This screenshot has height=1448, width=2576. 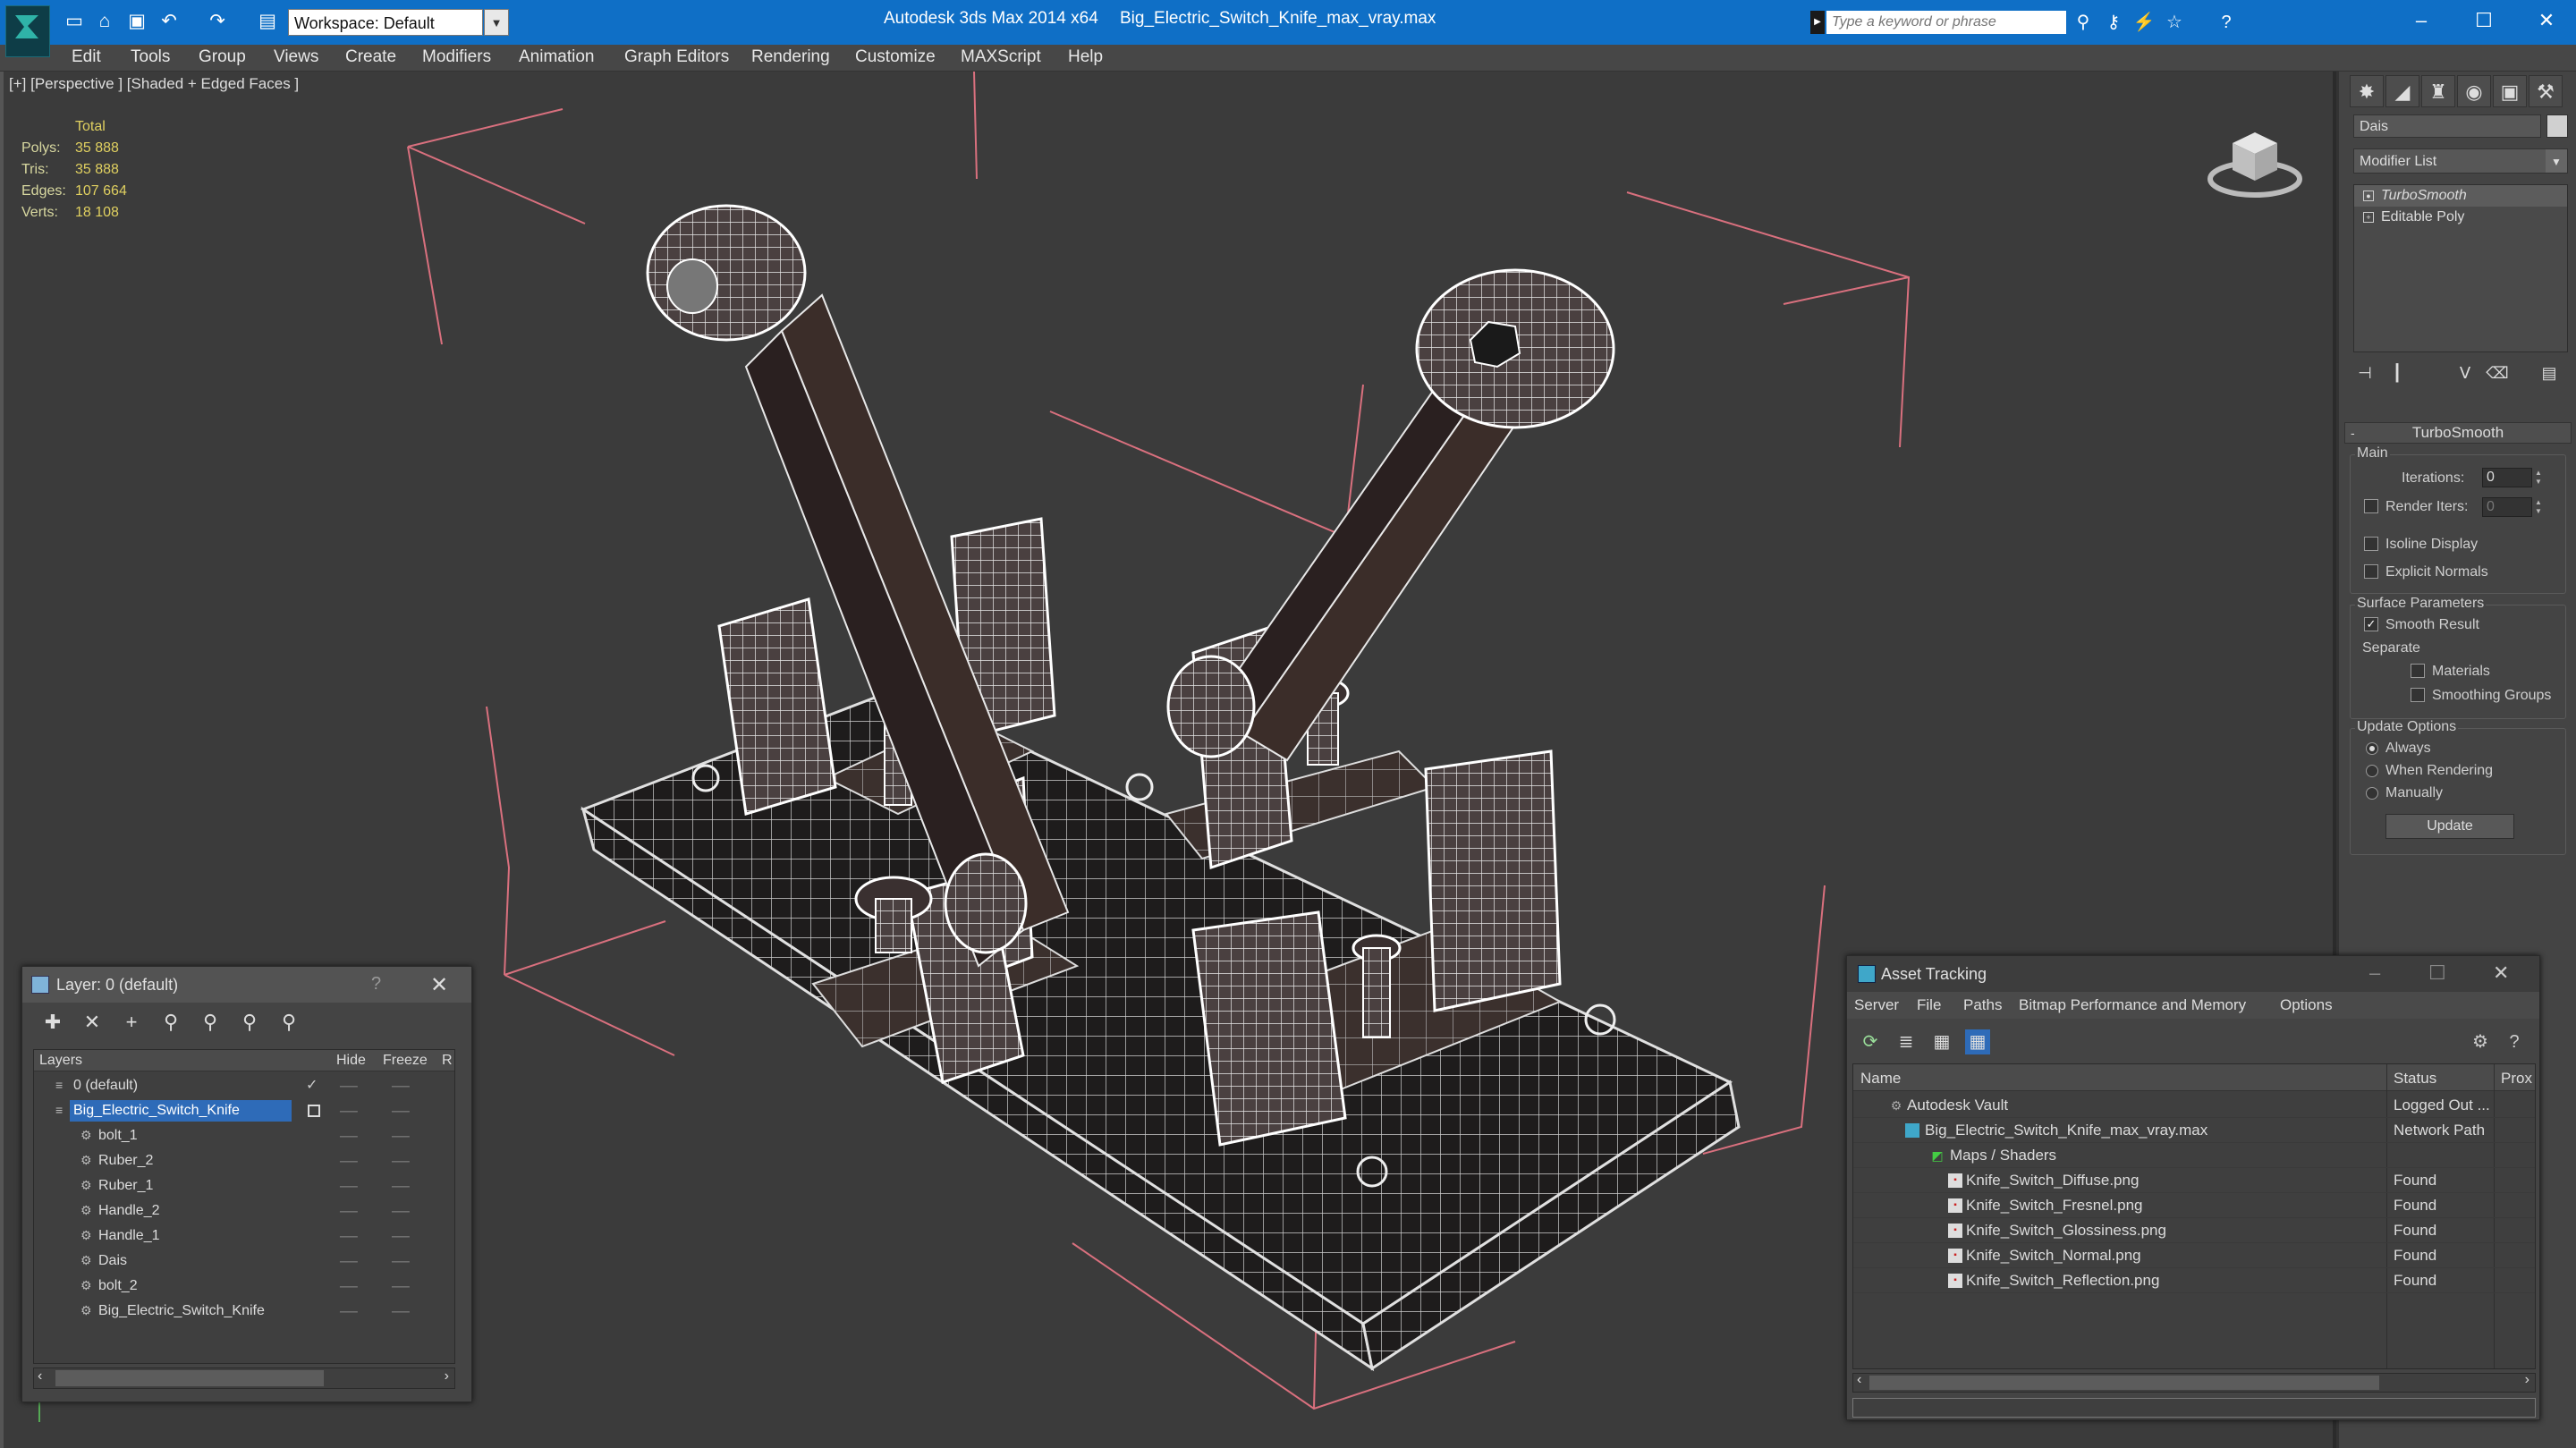 I want to click on layer-row: ⚙ Ruber_2 ── ──, so click(x=244, y=1160).